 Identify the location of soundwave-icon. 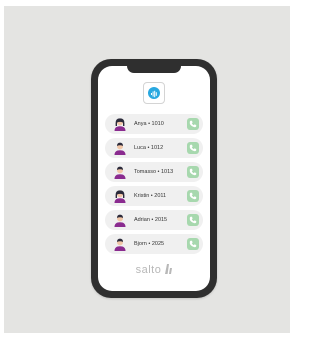
(154, 93).